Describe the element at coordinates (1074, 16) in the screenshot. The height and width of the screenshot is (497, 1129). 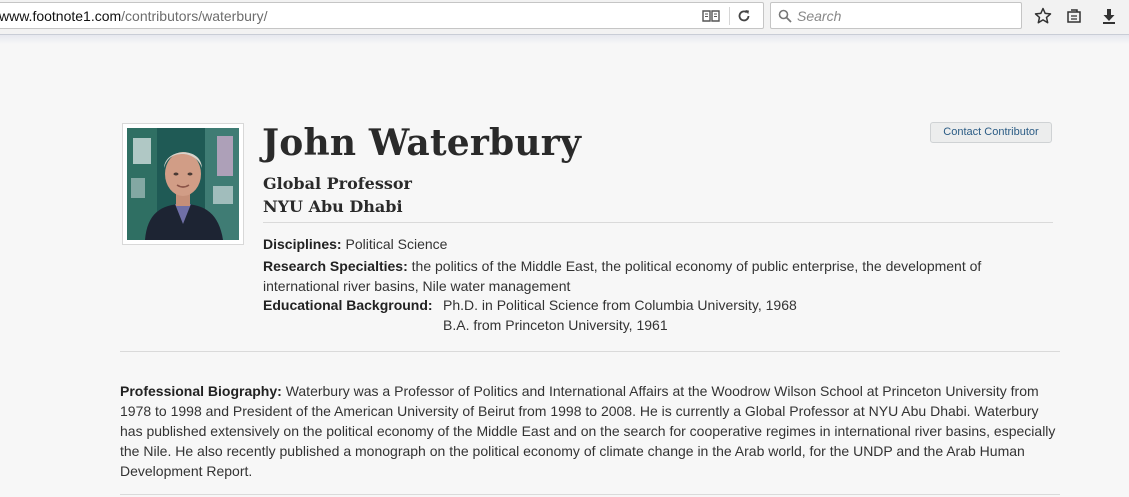
I see `bookmarks-menu-icon` at that location.